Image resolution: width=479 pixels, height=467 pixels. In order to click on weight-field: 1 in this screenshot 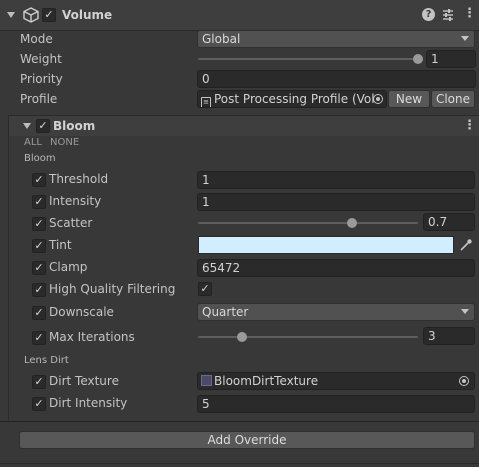, I will do `click(451, 59)`.